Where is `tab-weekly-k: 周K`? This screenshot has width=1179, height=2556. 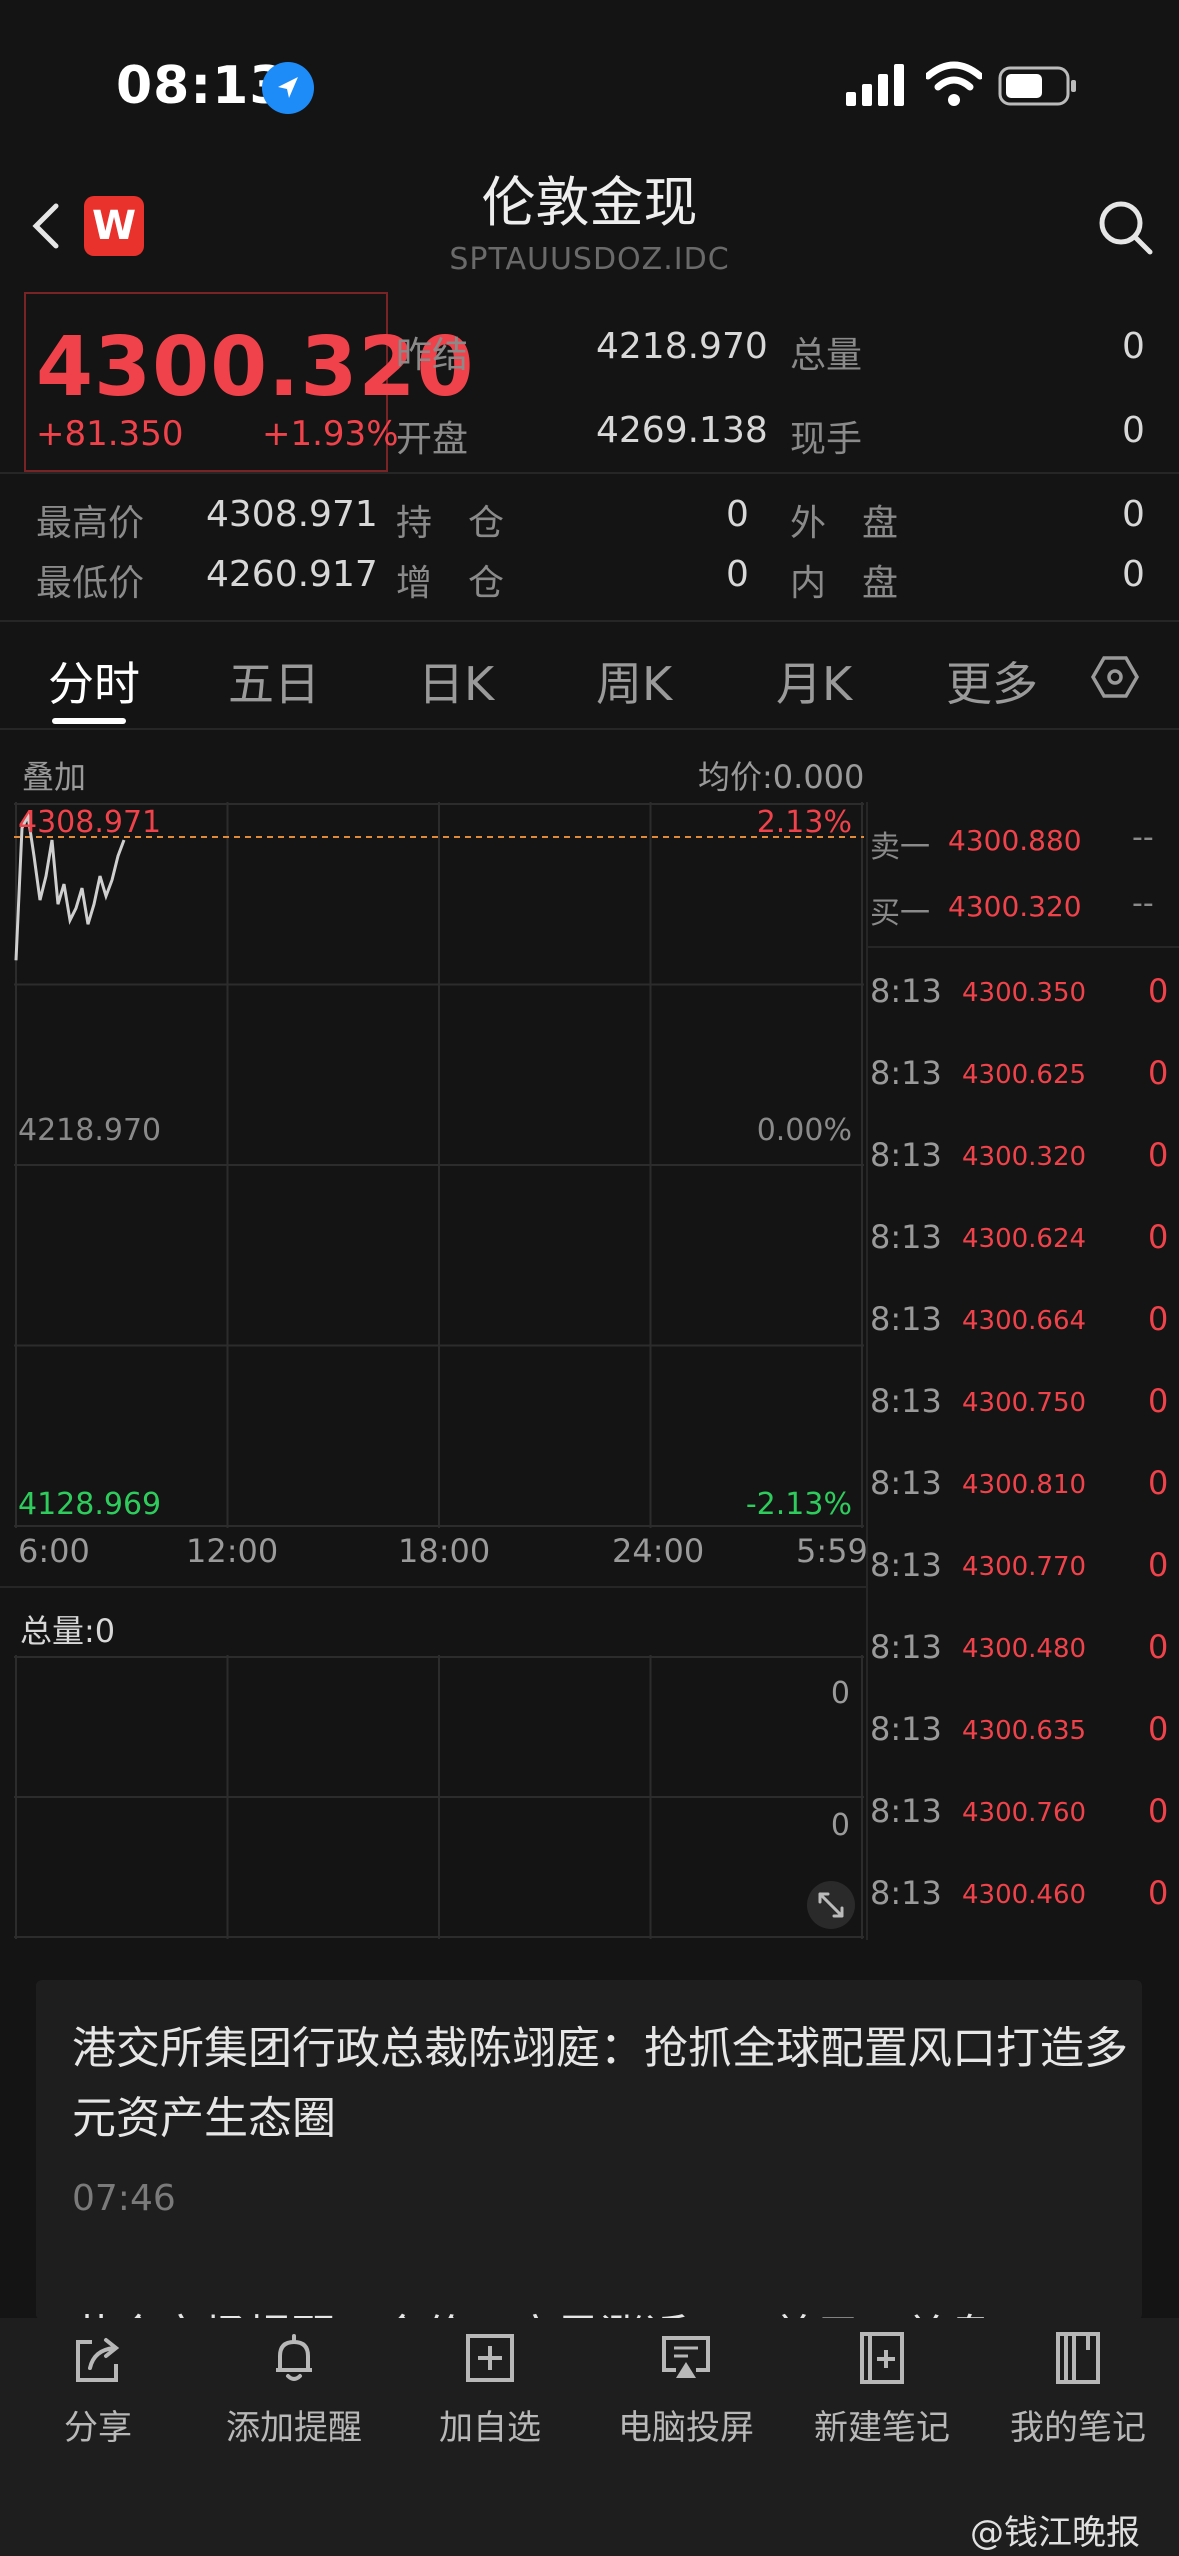
tab-weekly-k: 周K is located at coordinates (634, 681).